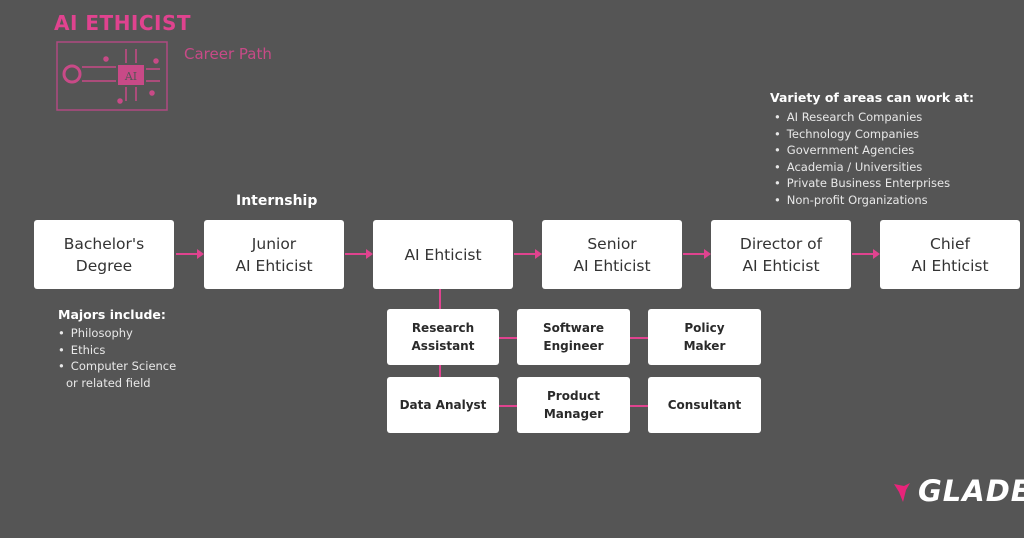 This screenshot has width=1024, height=538. Describe the element at coordinates (704, 328) in the screenshot. I see `role-line: Policy` at that location.